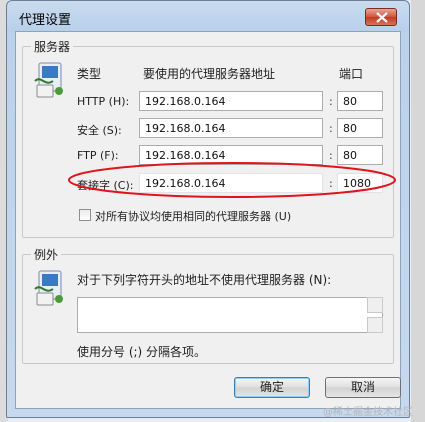 The width and height of the screenshot is (425, 422). Describe the element at coordinates (89, 74) in the screenshot. I see `column-type-header: 类型` at that location.